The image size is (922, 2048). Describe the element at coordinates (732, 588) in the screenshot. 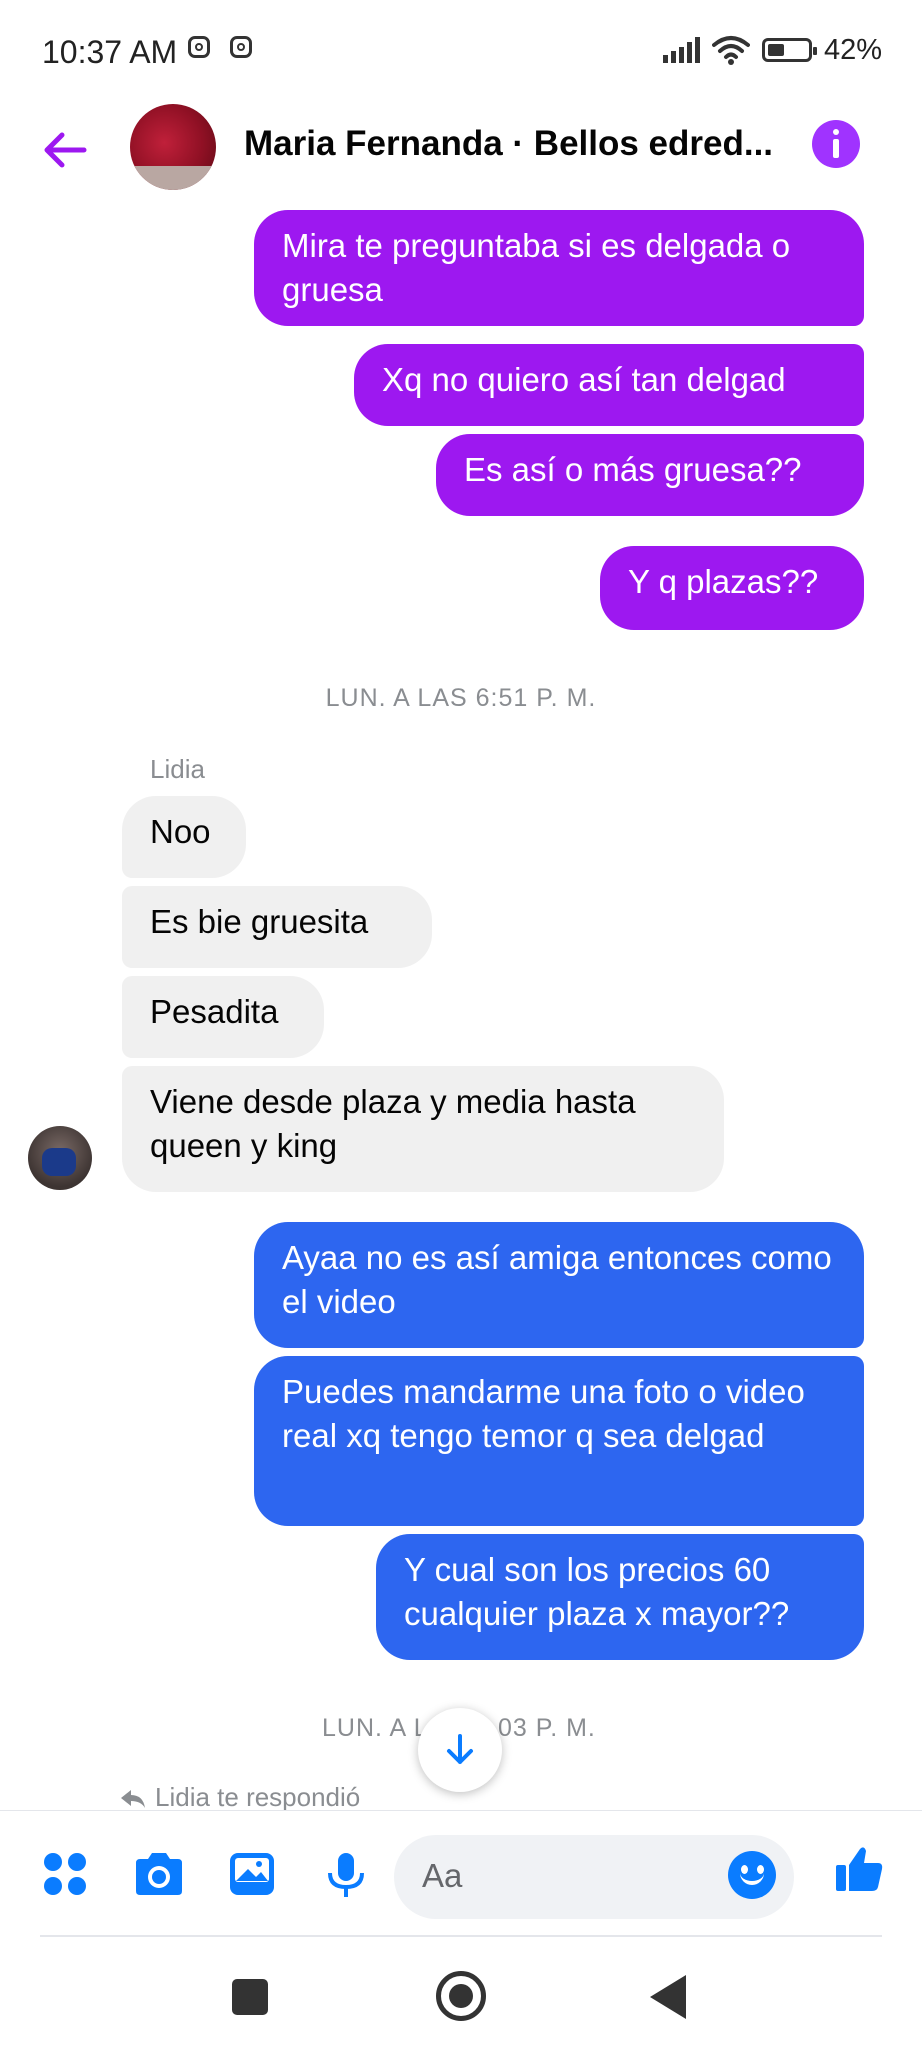

I see `outgoing-message: Y q plazas??` at that location.